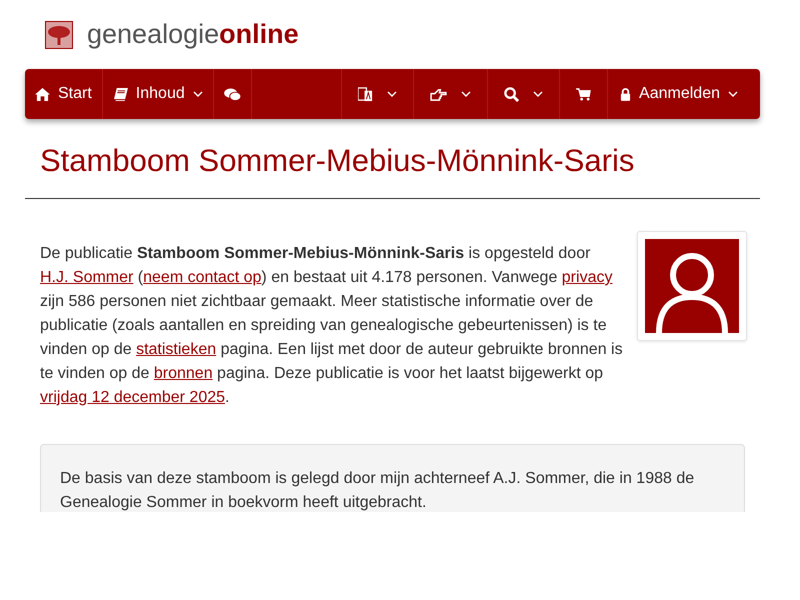 The height and width of the screenshot is (600, 800). What do you see at coordinates (584, 94) in the screenshot?
I see `cart-icon` at bounding box center [584, 94].